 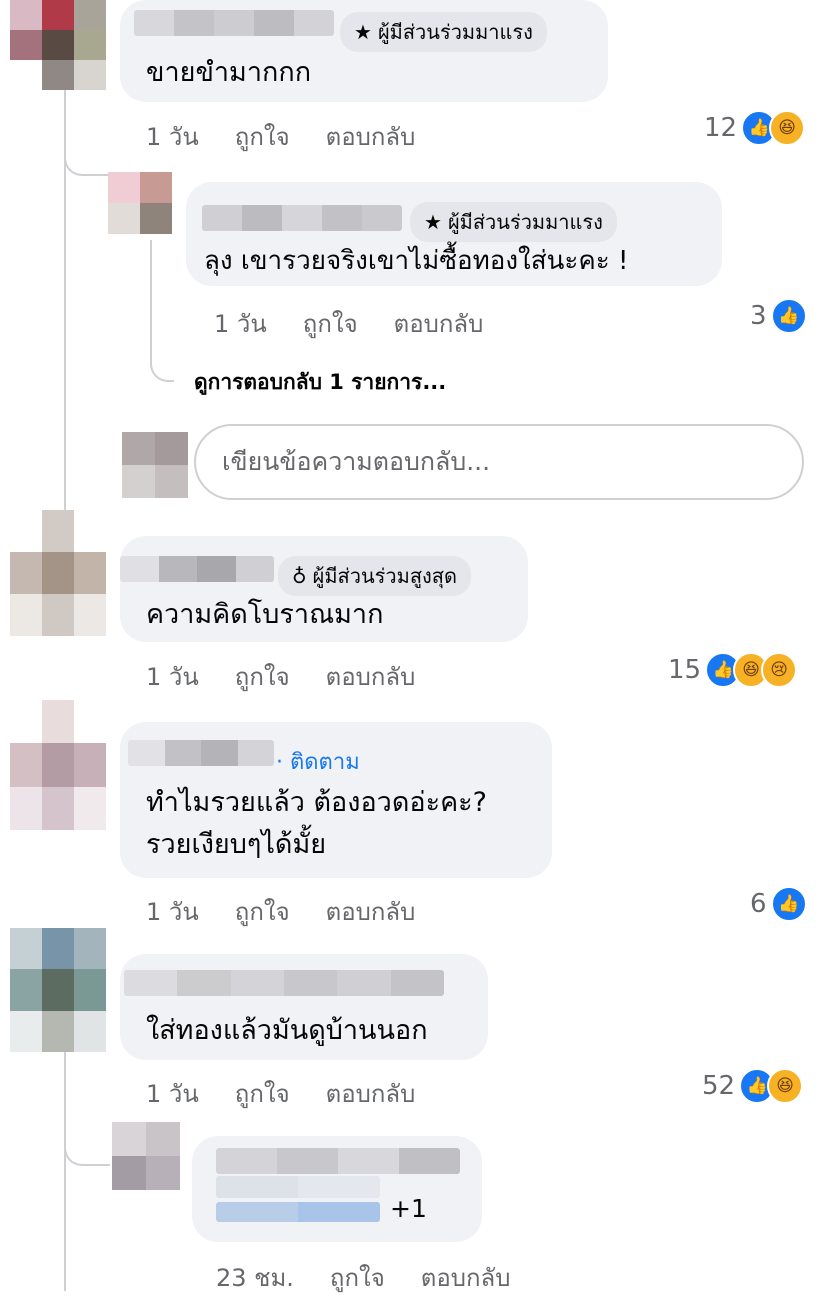 I want to click on comment-text: รวยเงียบๆได้มั้ย, so click(x=236, y=844).